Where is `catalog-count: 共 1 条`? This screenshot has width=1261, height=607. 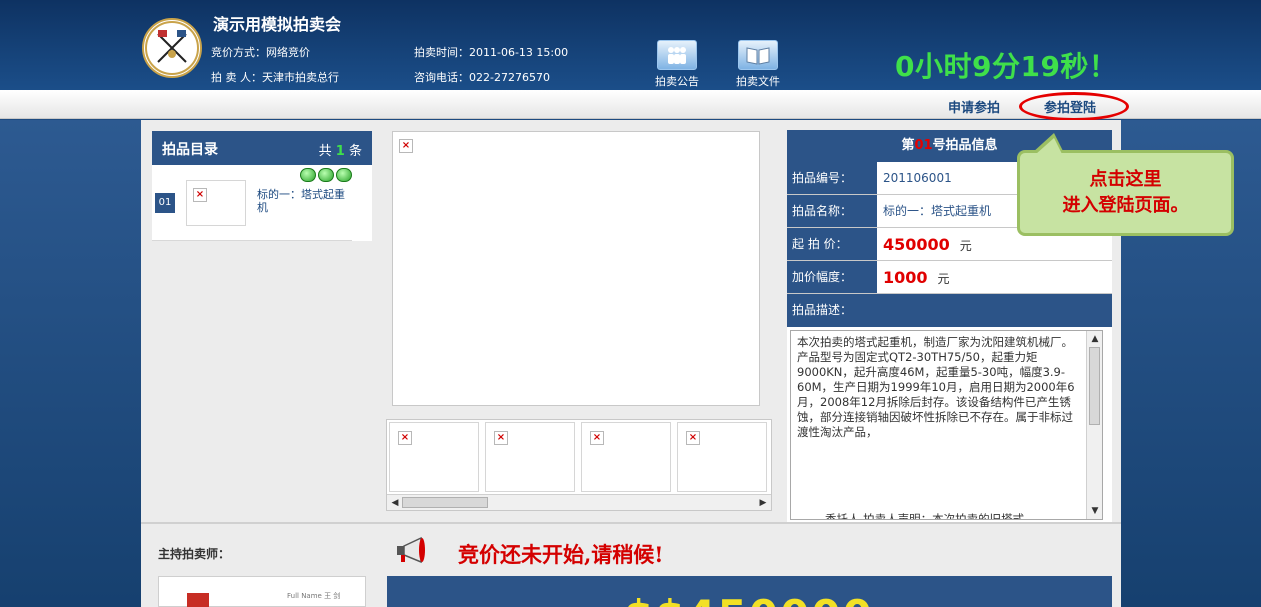
catalog-count: 共 1 条 is located at coordinates (340, 149).